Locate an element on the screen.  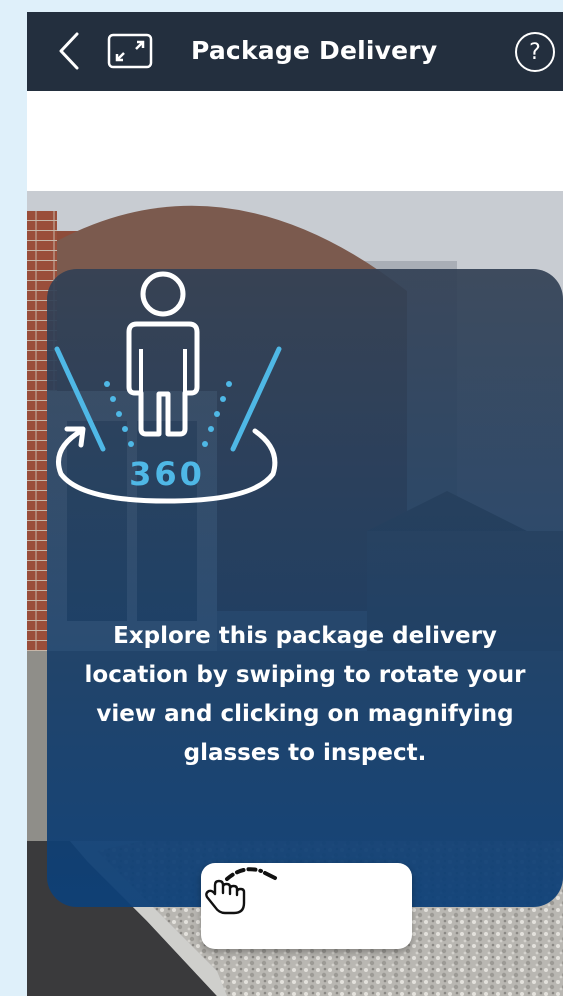
back-button is located at coordinates (69, 51).